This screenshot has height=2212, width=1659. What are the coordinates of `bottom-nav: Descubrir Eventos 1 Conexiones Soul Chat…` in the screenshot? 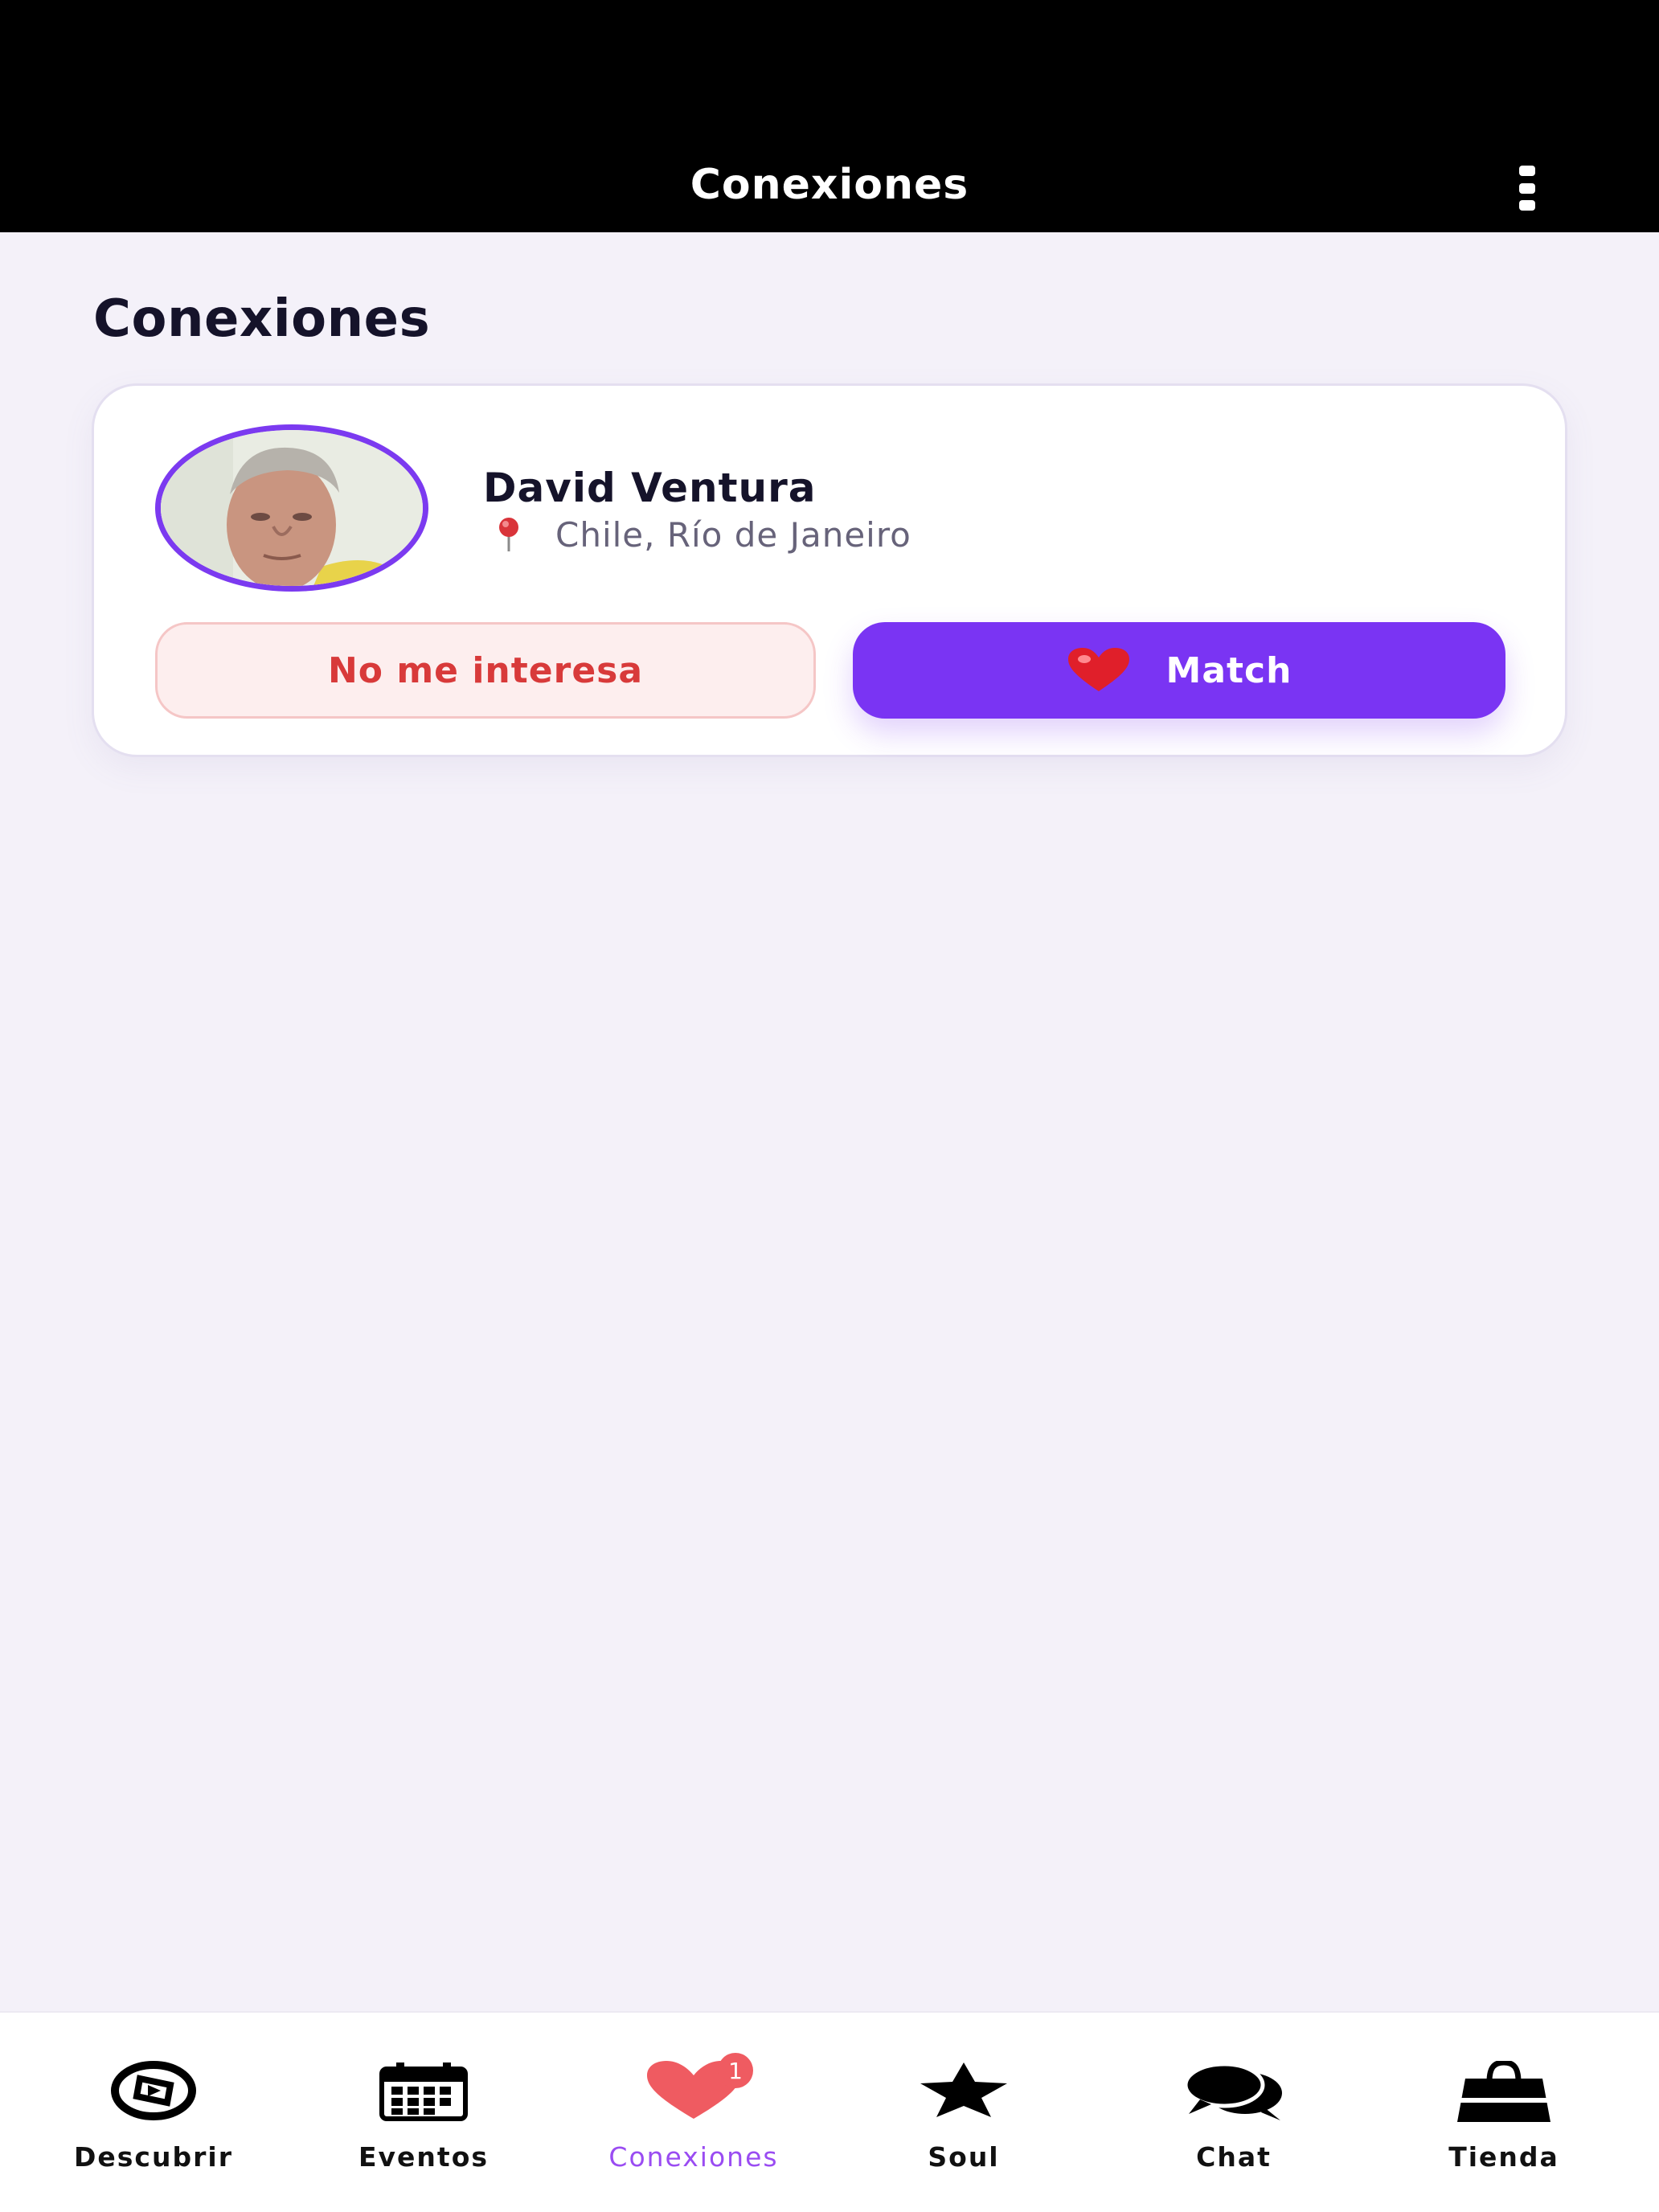 It's located at (829, 2111).